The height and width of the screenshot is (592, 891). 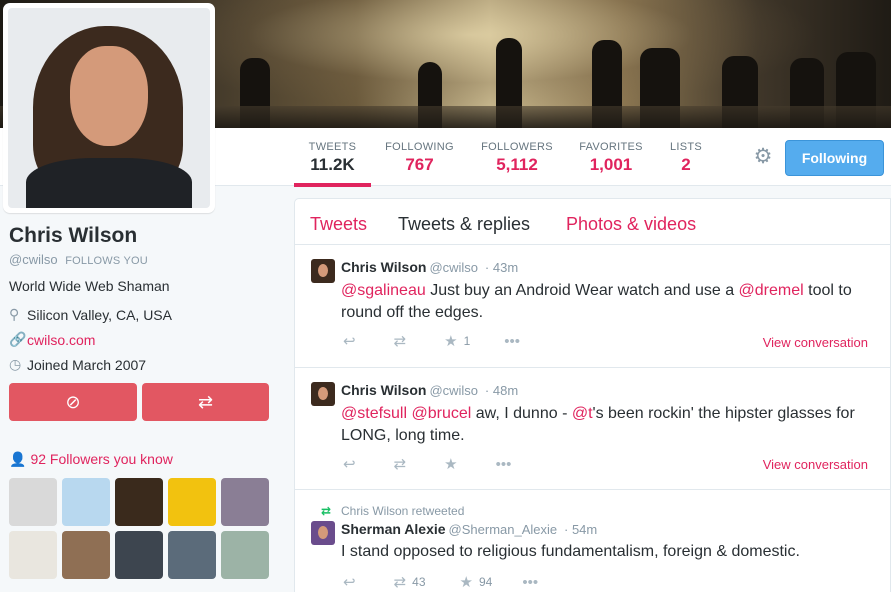 I want to click on retweets-toggle-button: ⇄, so click(x=205, y=402).